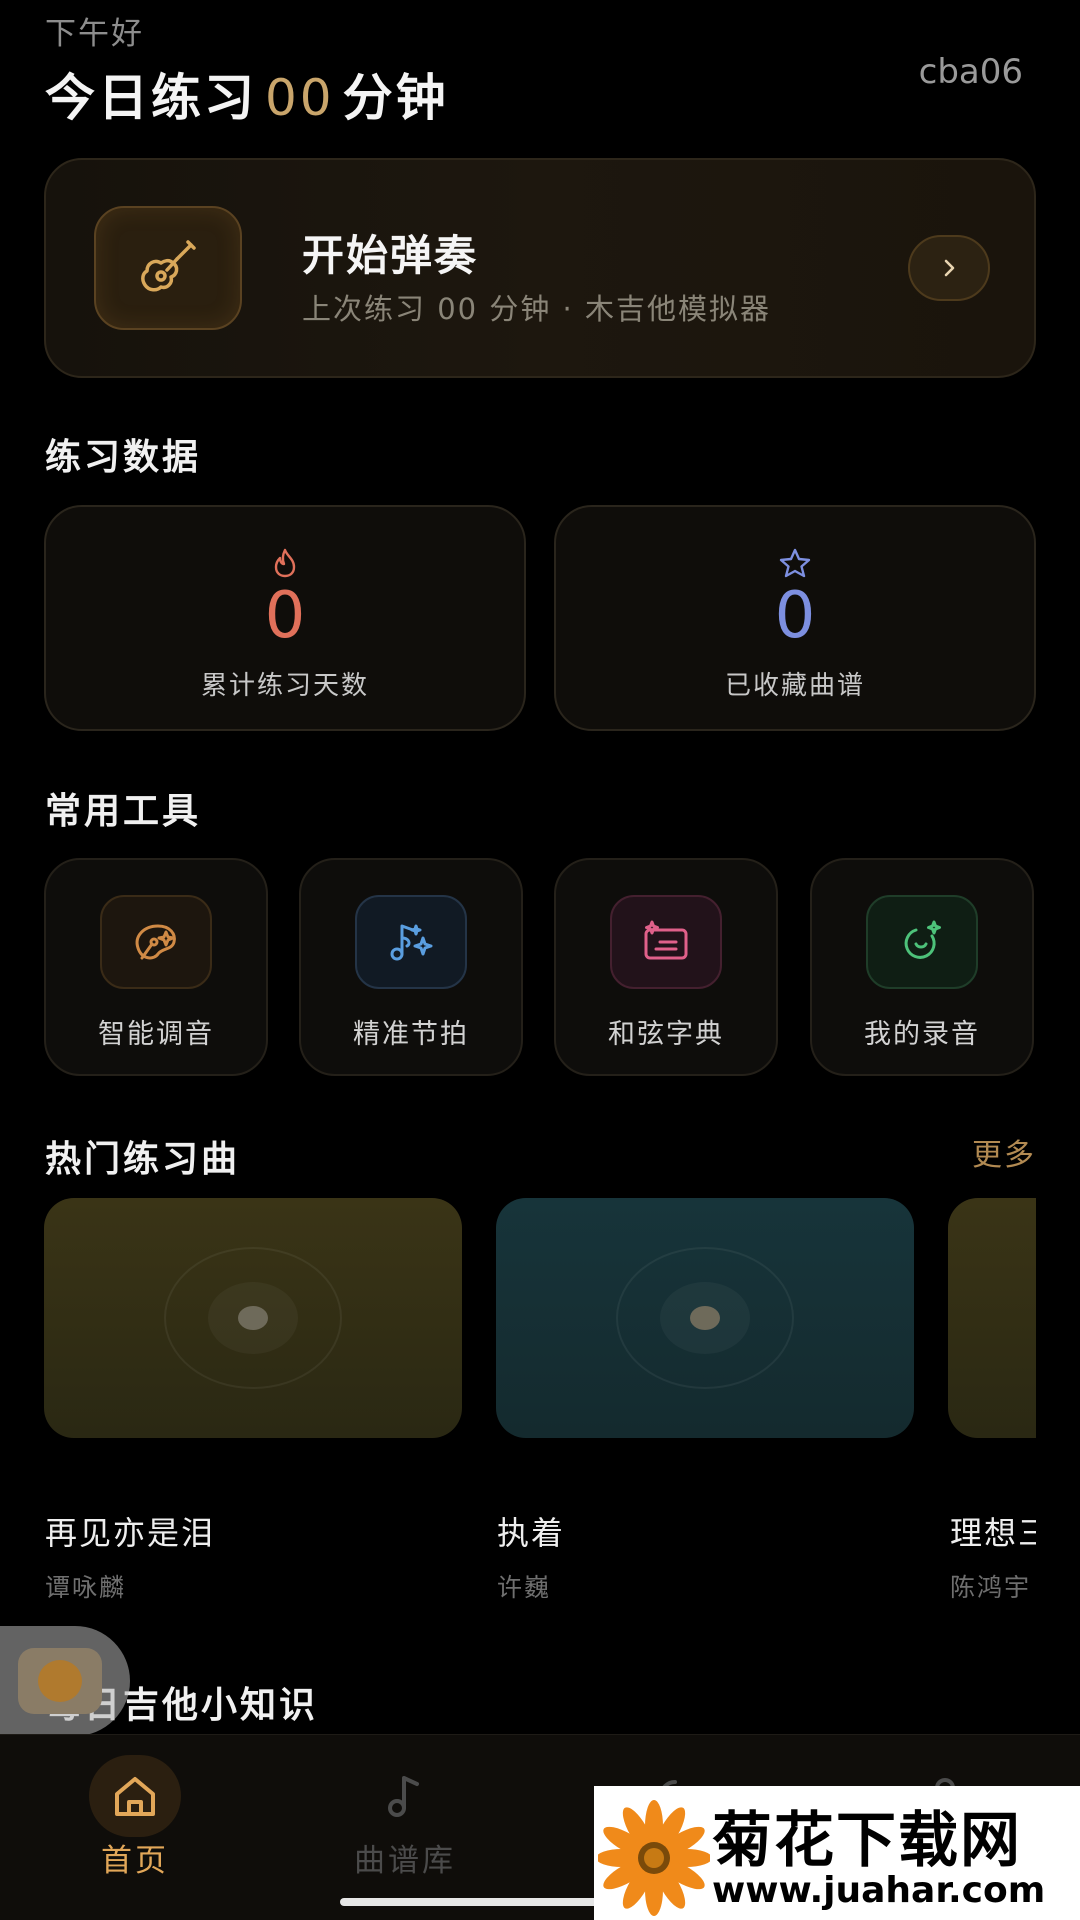 The width and height of the screenshot is (1080, 1920). I want to click on tab-sheet-library: 曲谱库, so click(405, 1810).